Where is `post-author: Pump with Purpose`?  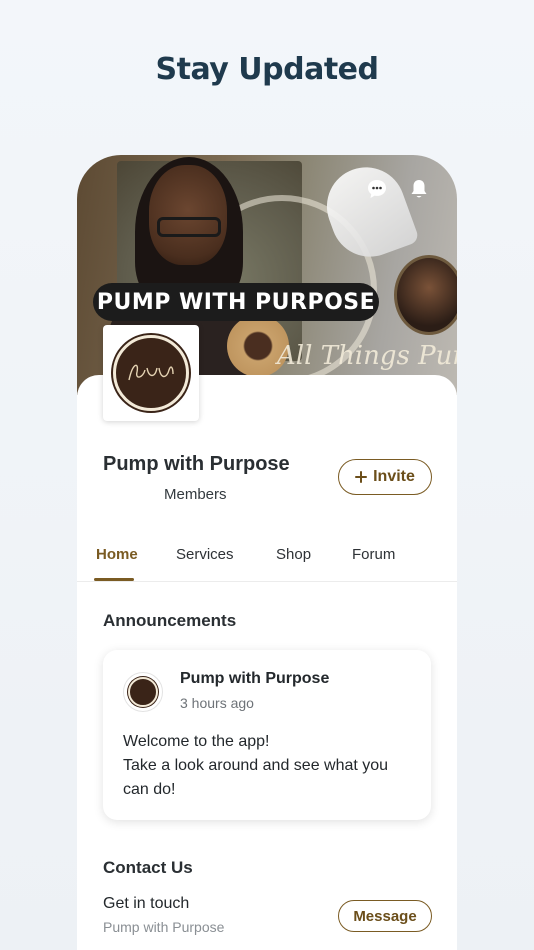
post-author: Pump with Purpose is located at coordinates (255, 678).